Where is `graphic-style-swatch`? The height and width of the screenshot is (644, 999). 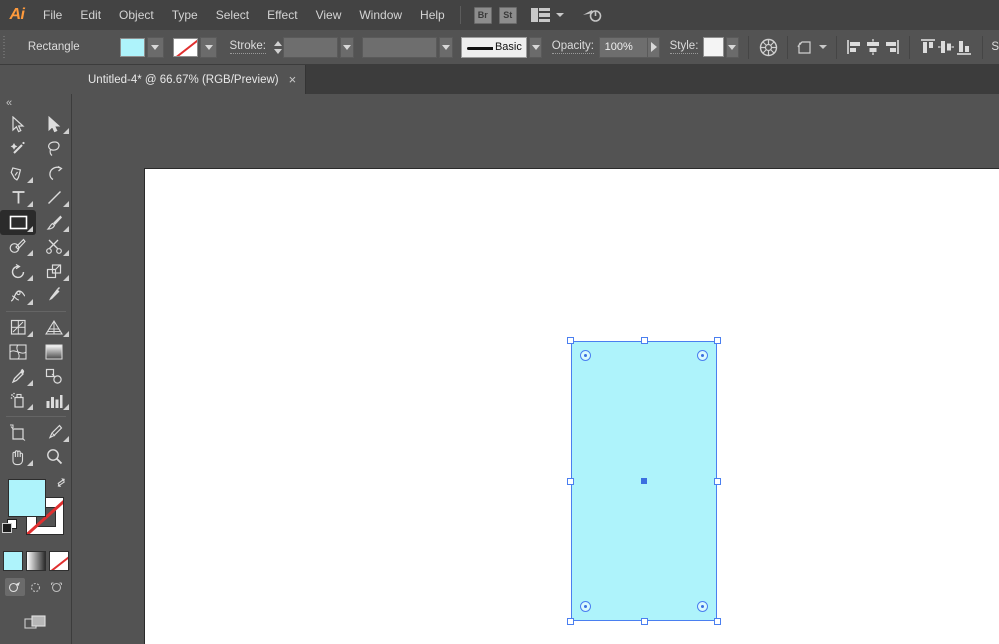
graphic-style-swatch is located at coordinates (713, 47).